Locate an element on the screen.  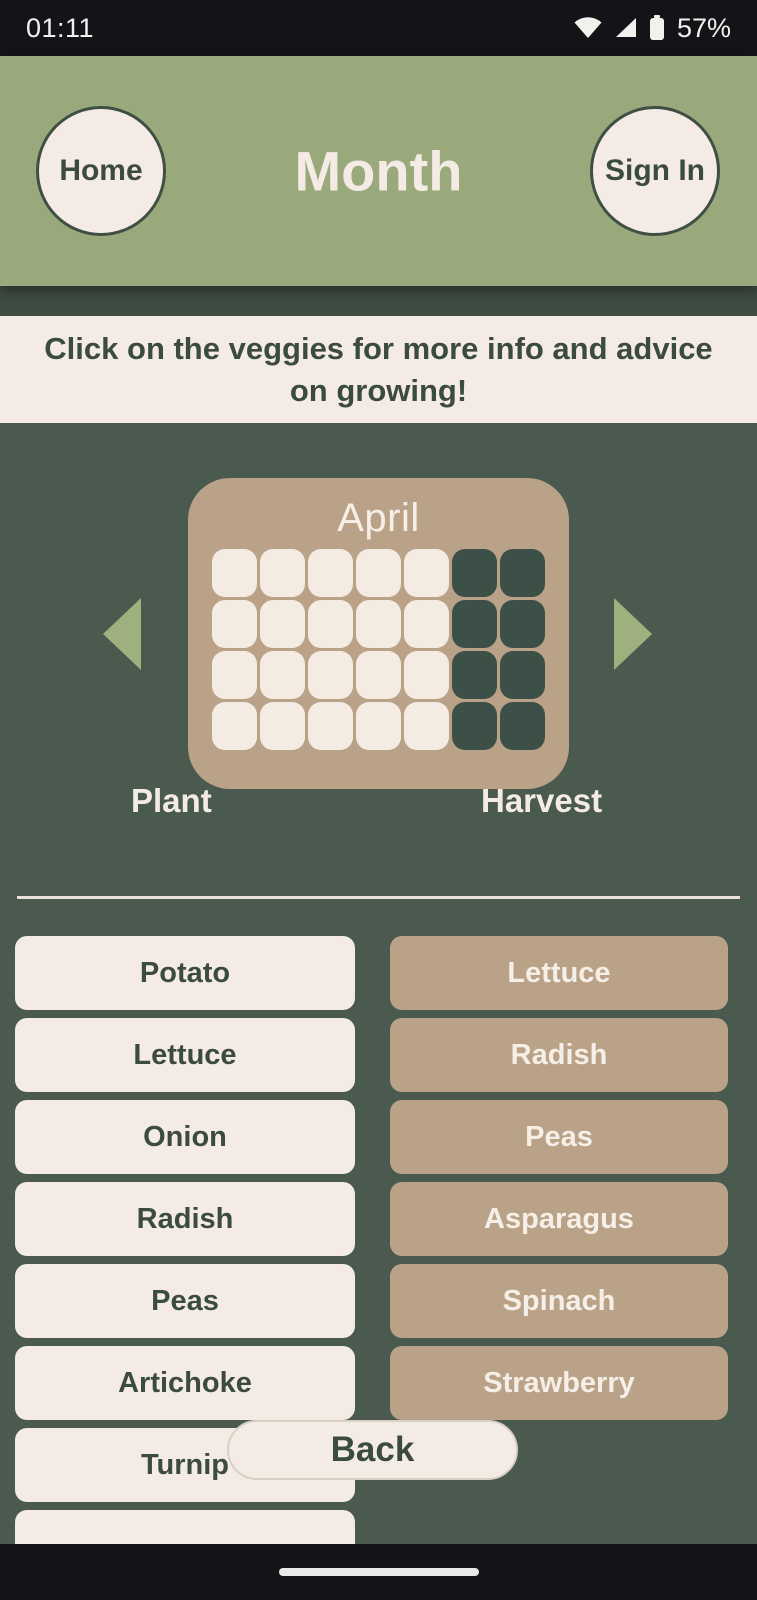
header-shadow-strip is located at coordinates (378, 301).